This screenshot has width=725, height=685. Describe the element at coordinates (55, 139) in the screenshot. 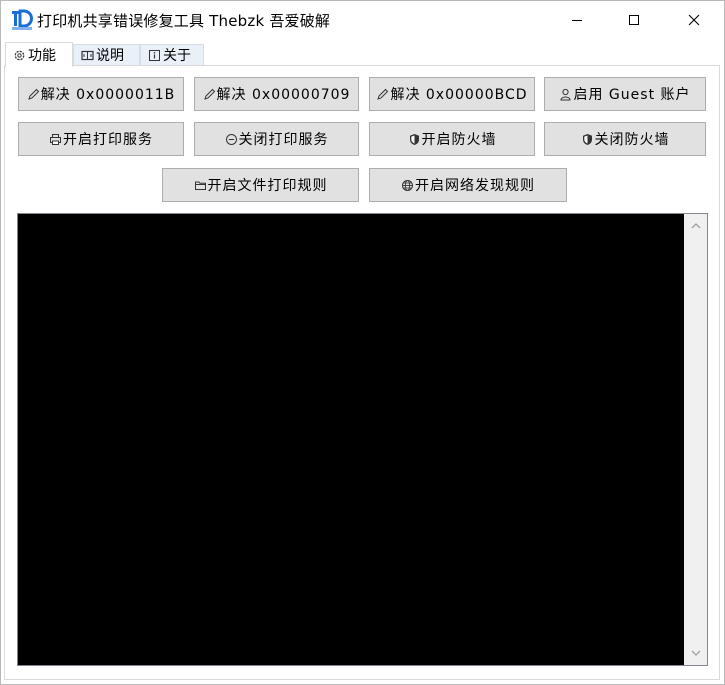

I see `printer-icon` at that location.